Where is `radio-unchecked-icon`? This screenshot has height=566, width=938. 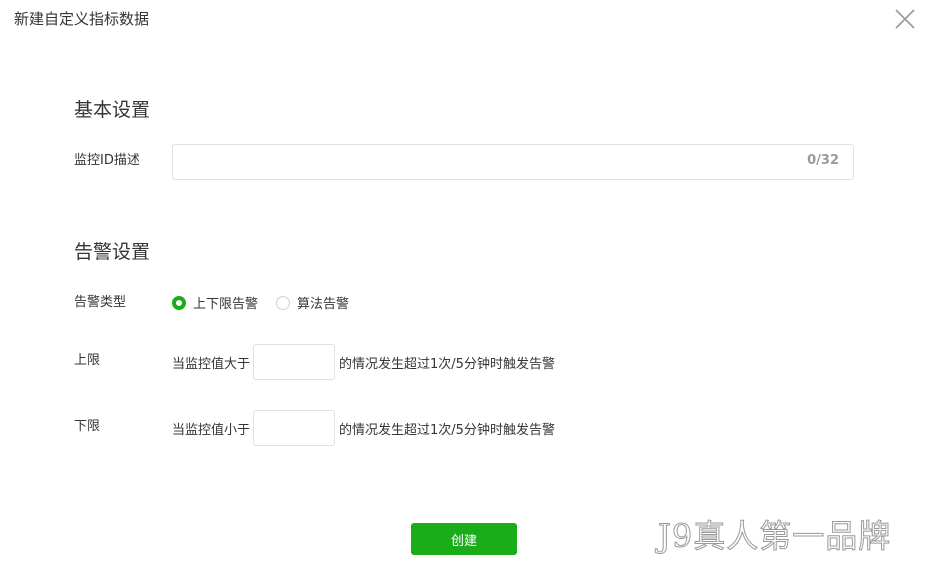
radio-unchecked-icon is located at coordinates (283, 302).